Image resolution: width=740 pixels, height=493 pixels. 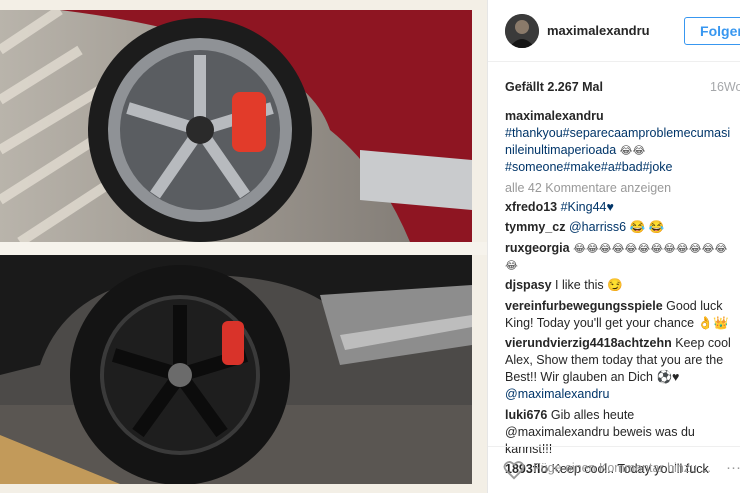 I want to click on comment-username: vierundvierzig4418achtzehn, so click(x=588, y=343).